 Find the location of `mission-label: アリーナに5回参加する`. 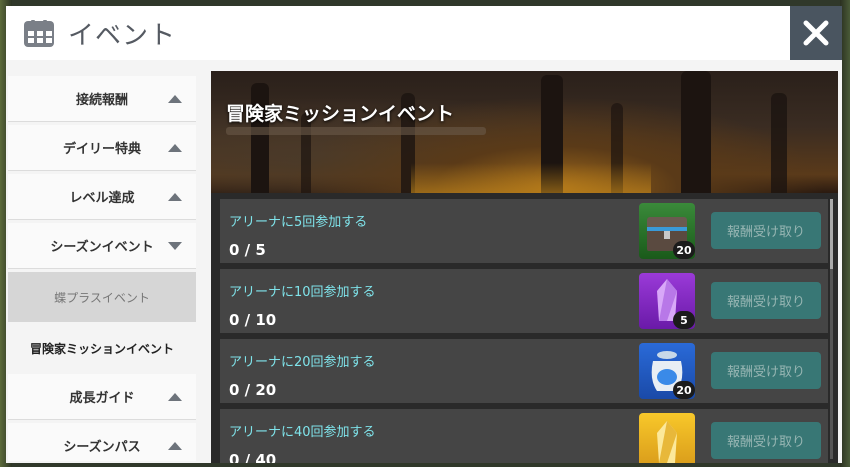

mission-label: アリーナに5回参加する is located at coordinates (298, 222).